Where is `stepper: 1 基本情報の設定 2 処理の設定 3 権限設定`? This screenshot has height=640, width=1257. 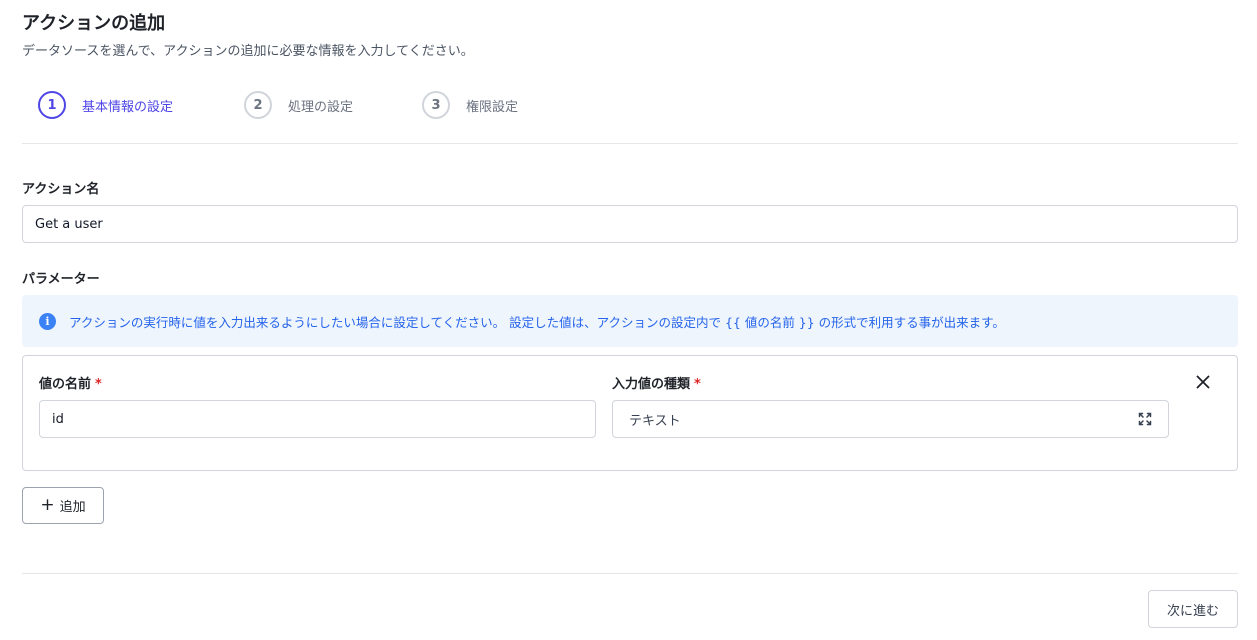 stepper: 1 基本情報の設定 2 処理の設定 3 権限設定 is located at coordinates (338, 105).